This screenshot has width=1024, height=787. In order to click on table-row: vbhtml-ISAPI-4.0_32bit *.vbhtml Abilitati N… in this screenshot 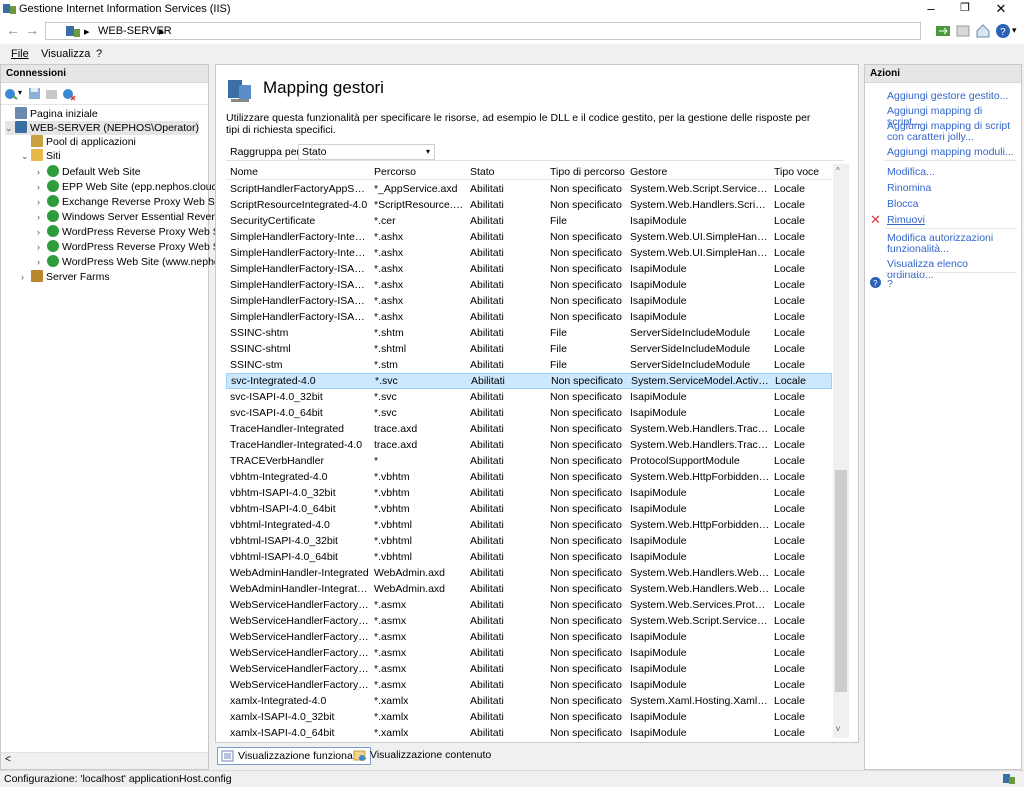, I will do `click(529, 541)`.